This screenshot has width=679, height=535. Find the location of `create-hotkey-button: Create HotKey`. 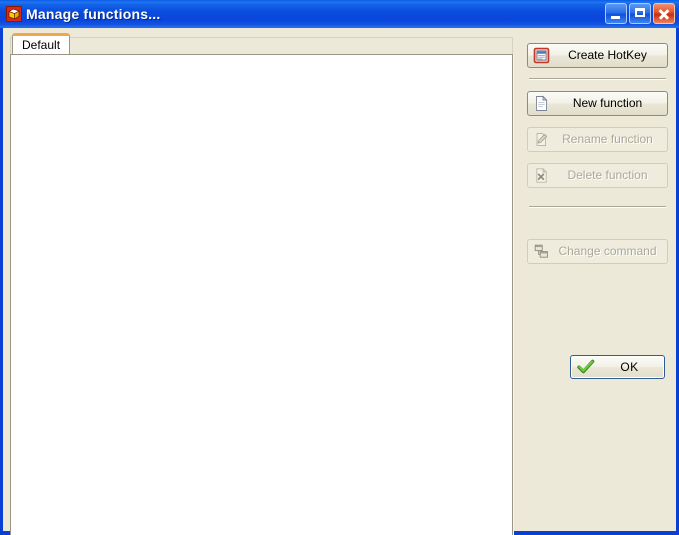

create-hotkey-button: Create HotKey is located at coordinates (597, 55).